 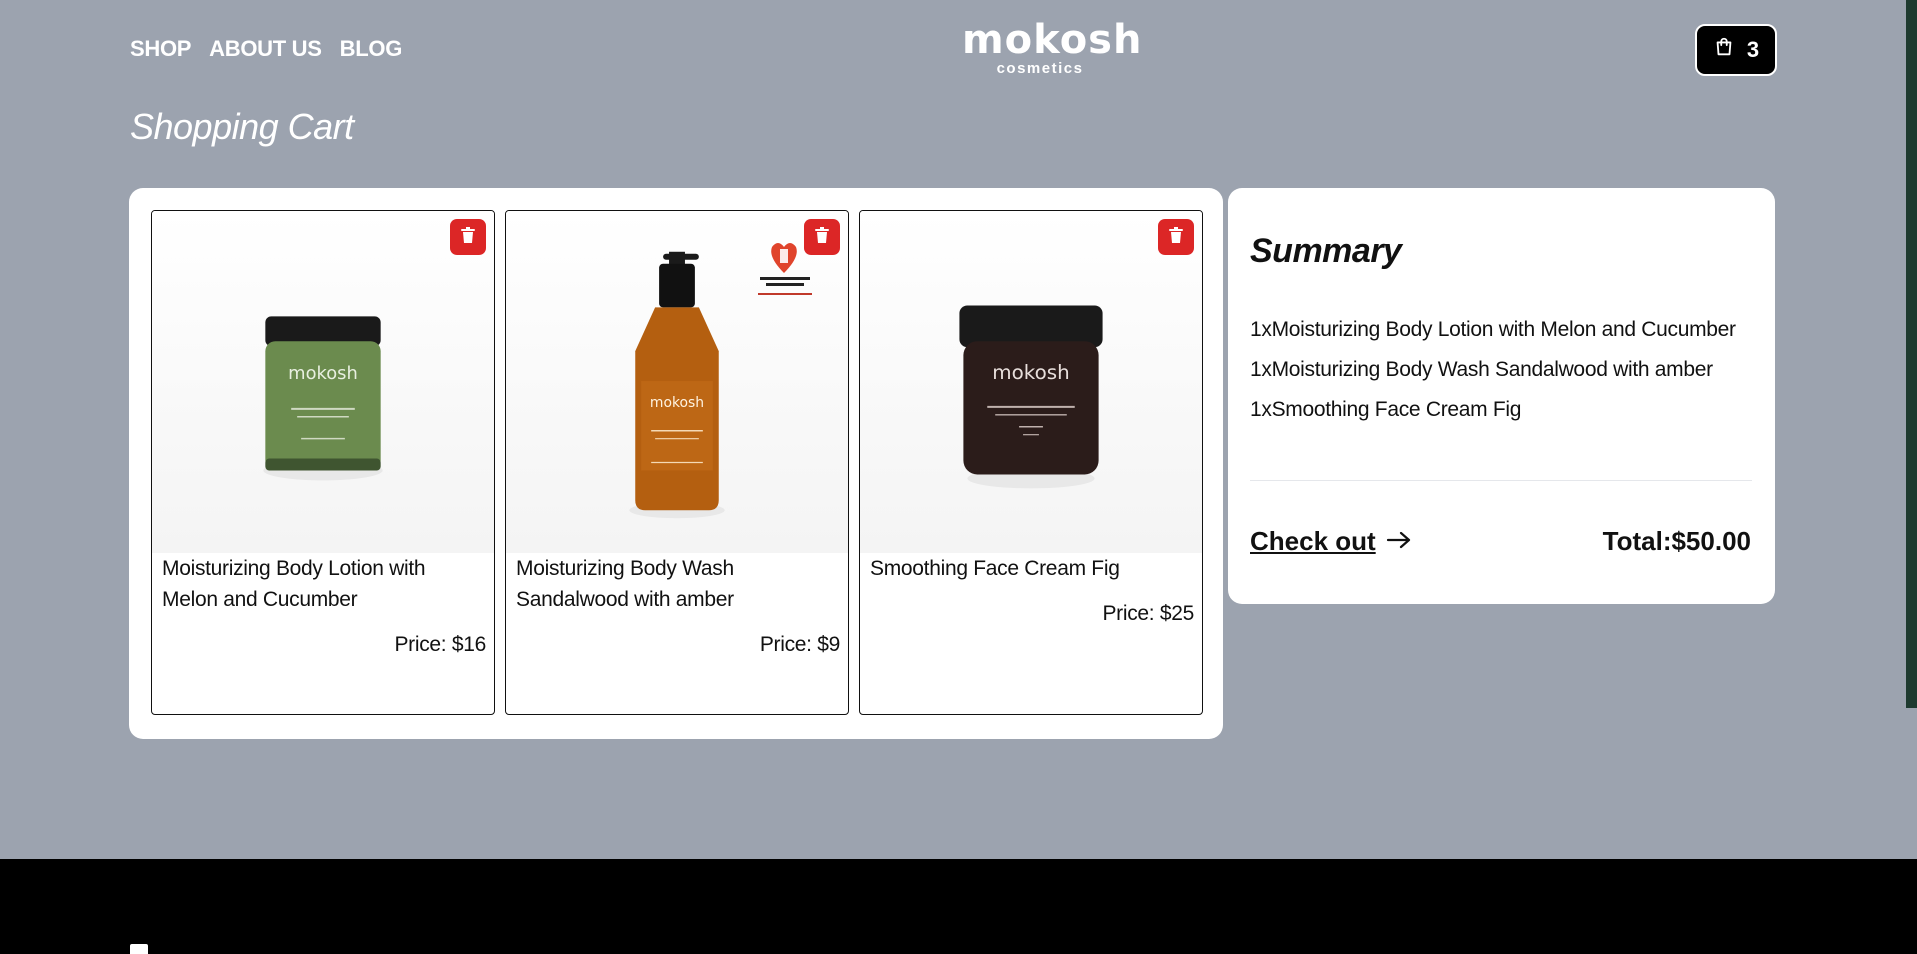 I want to click on brand-logo: mokosh cosmetics, so click(x=1052, y=47).